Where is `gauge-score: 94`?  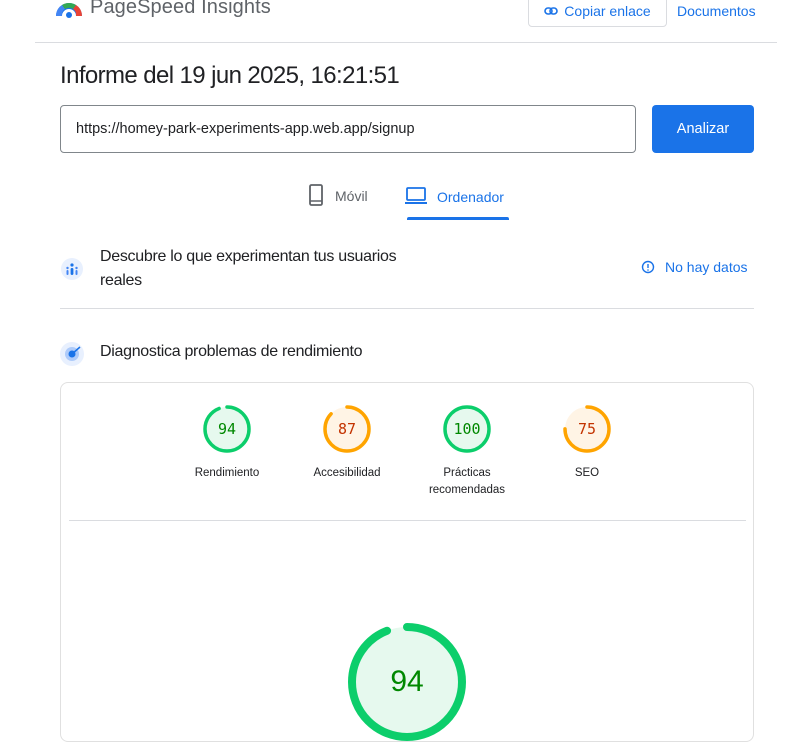
gauge-score: 94 is located at coordinates (227, 429).